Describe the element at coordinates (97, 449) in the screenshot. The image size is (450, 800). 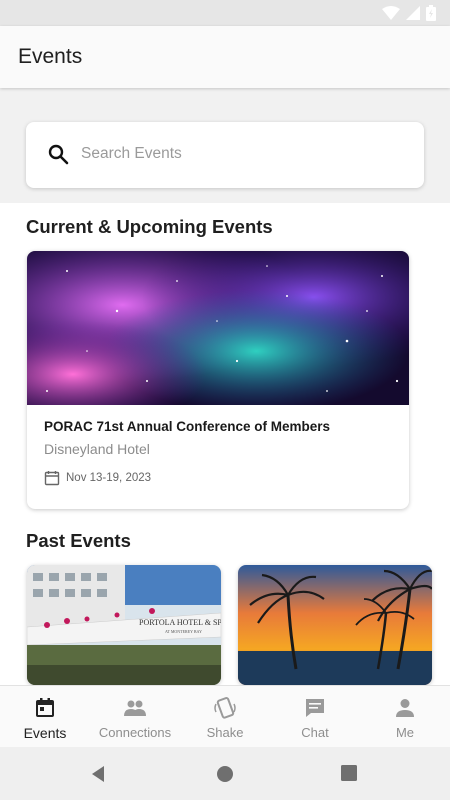
I see `event-venue: Disneyland Hotel` at that location.